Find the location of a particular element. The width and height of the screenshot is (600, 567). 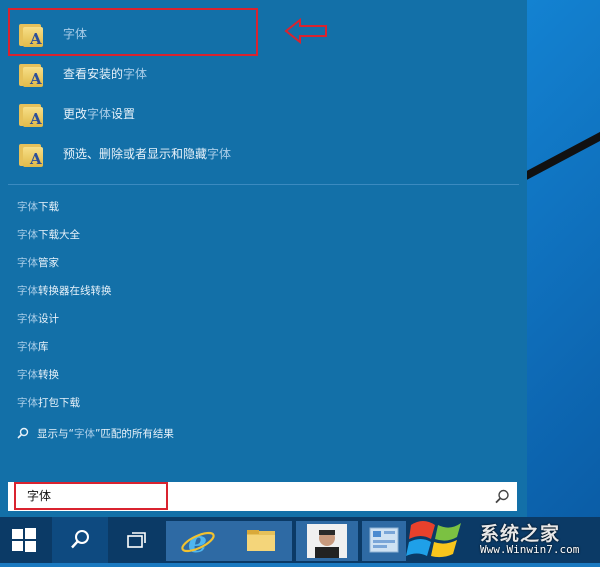

section-divider is located at coordinates (263, 184).